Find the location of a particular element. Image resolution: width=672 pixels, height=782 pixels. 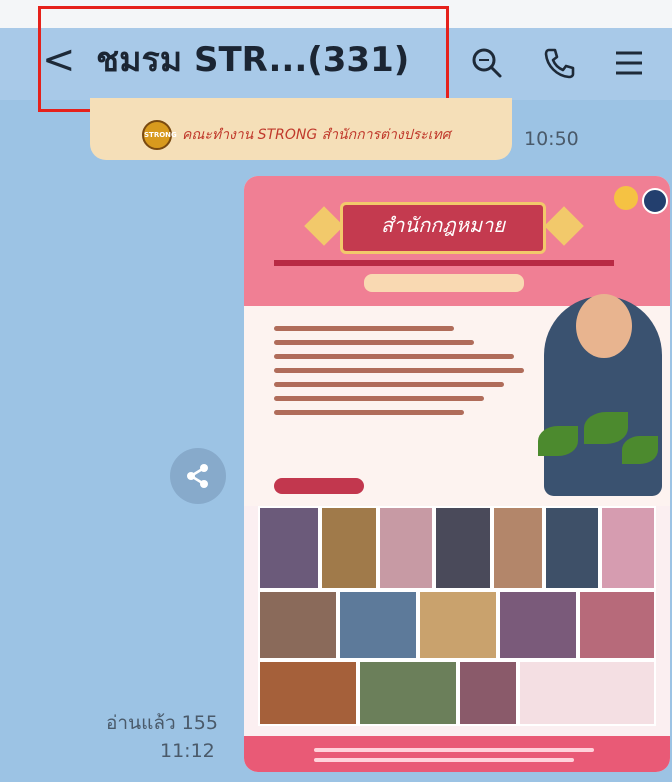

search-icon is located at coordinates (487, 63).